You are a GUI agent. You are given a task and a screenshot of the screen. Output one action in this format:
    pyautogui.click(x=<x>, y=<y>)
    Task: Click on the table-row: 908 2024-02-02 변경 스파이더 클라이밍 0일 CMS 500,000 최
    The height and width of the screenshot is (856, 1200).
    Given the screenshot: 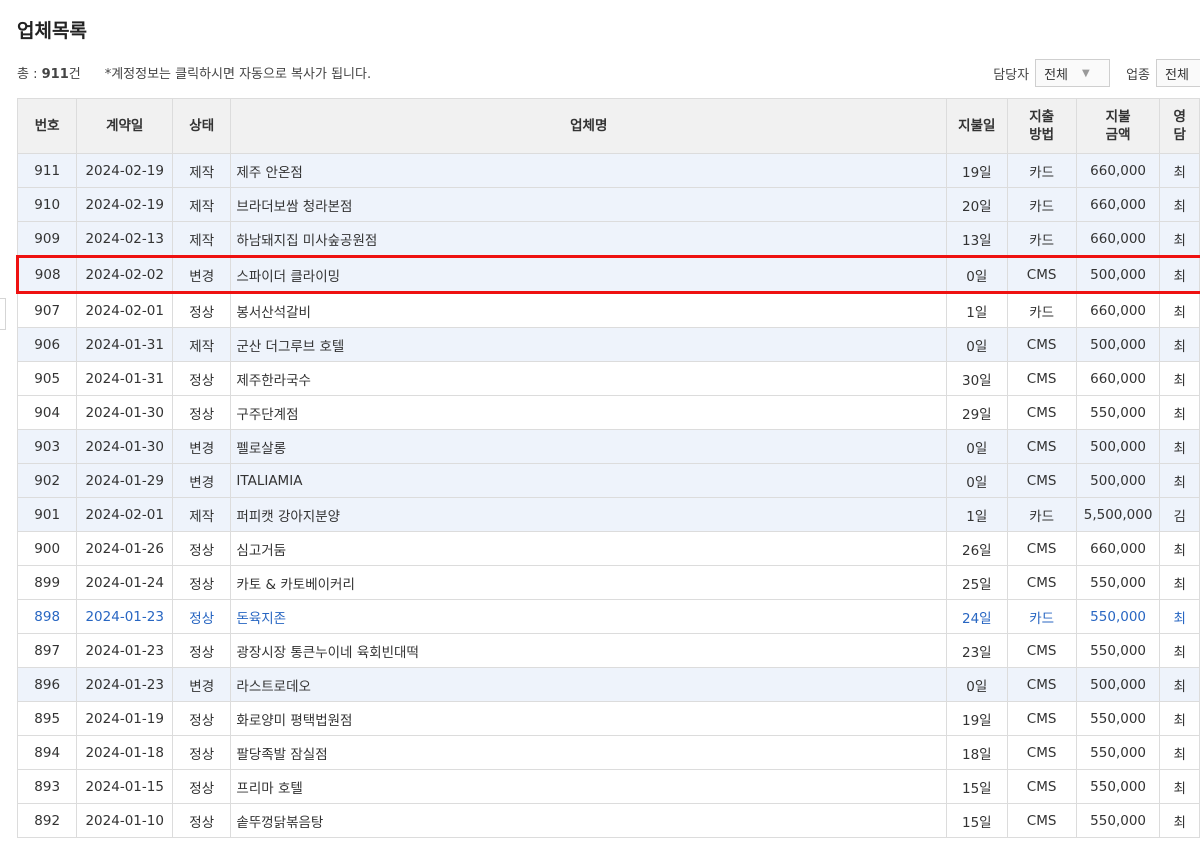 What is the action you would take?
    pyautogui.click(x=607, y=274)
    